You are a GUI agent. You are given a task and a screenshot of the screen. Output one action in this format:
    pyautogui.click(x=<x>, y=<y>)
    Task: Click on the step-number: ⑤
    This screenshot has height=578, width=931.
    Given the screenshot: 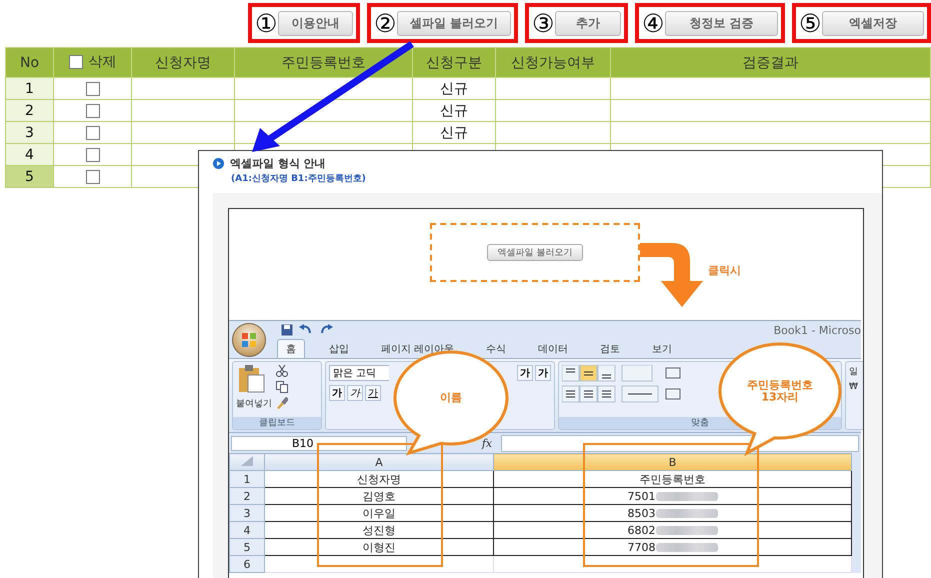 What is the action you would take?
    pyautogui.click(x=810, y=23)
    